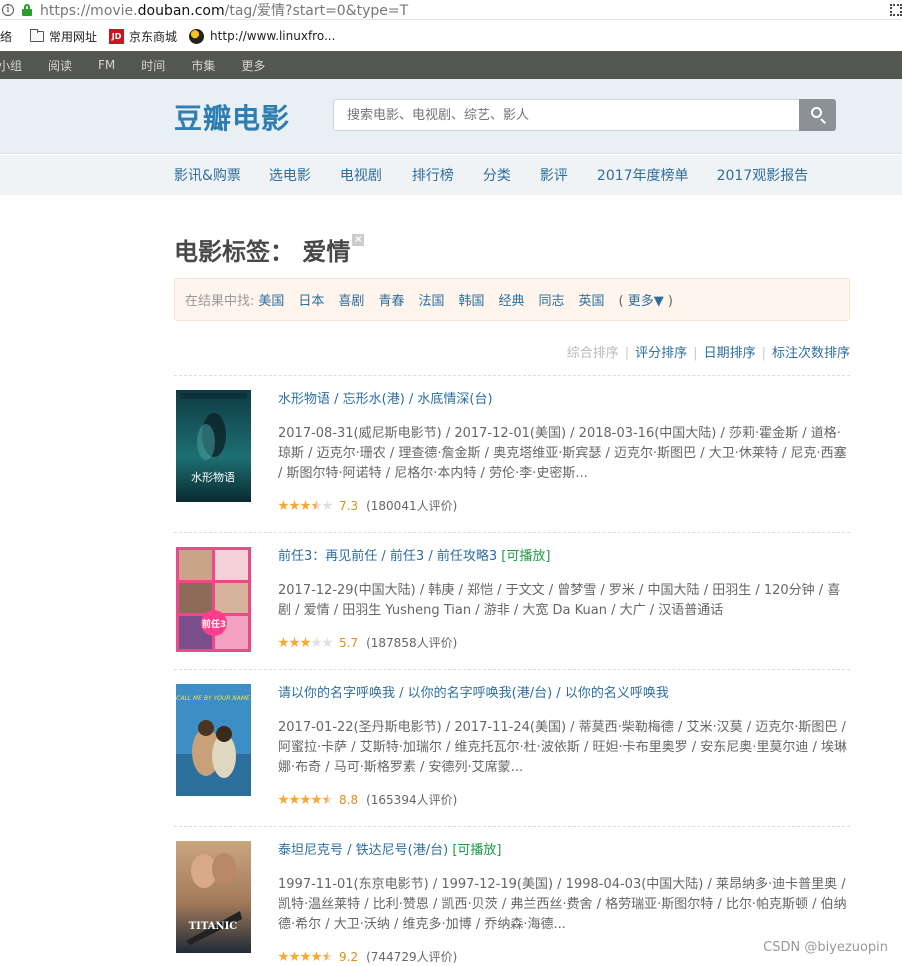 This screenshot has width=902, height=966. What do you see at coordinates (367, 505) in the screenshot?
I see `movie-rating: 7.3 (180041人评价)` at bounding box center [367, 505].